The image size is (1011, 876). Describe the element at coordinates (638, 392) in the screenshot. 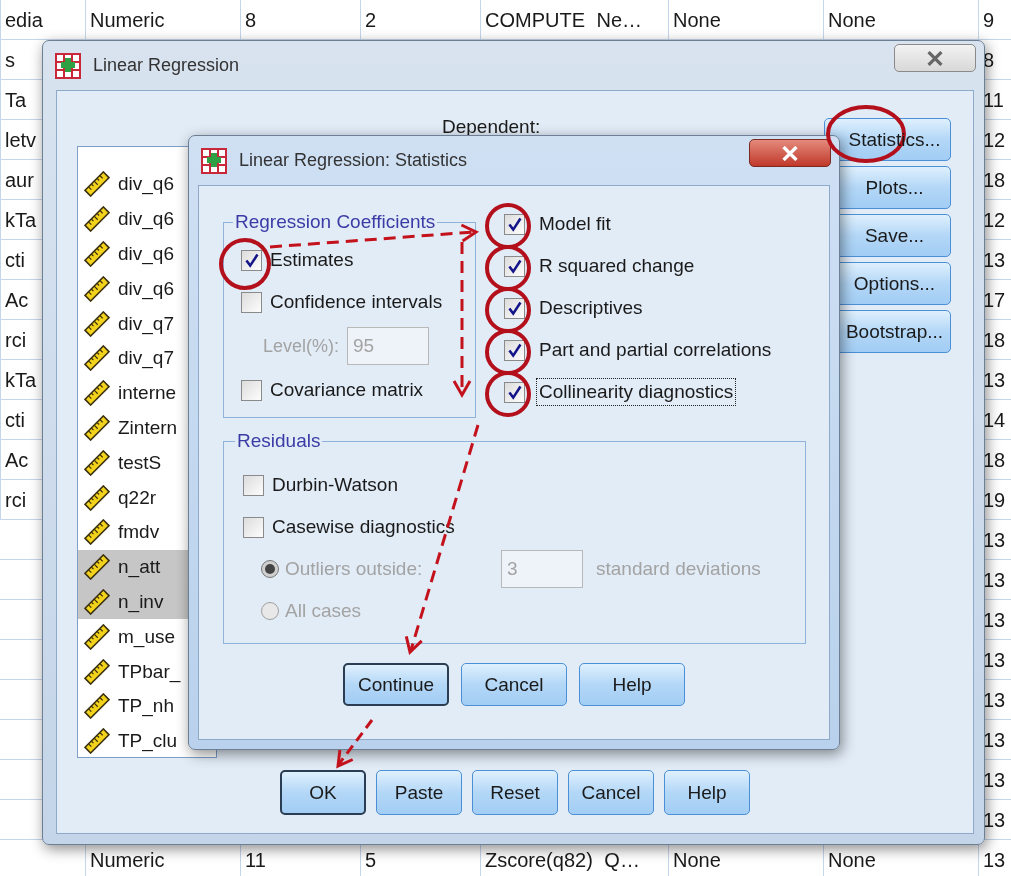

I see `checkbox: Collinearity diagnostics` at that location.